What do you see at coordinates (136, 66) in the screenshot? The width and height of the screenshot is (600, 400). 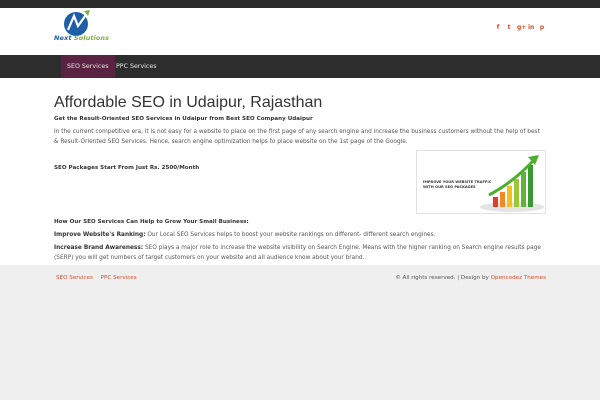 I see `nav-item-ppc-services: PPC Services` at bounding box center [136, 66].